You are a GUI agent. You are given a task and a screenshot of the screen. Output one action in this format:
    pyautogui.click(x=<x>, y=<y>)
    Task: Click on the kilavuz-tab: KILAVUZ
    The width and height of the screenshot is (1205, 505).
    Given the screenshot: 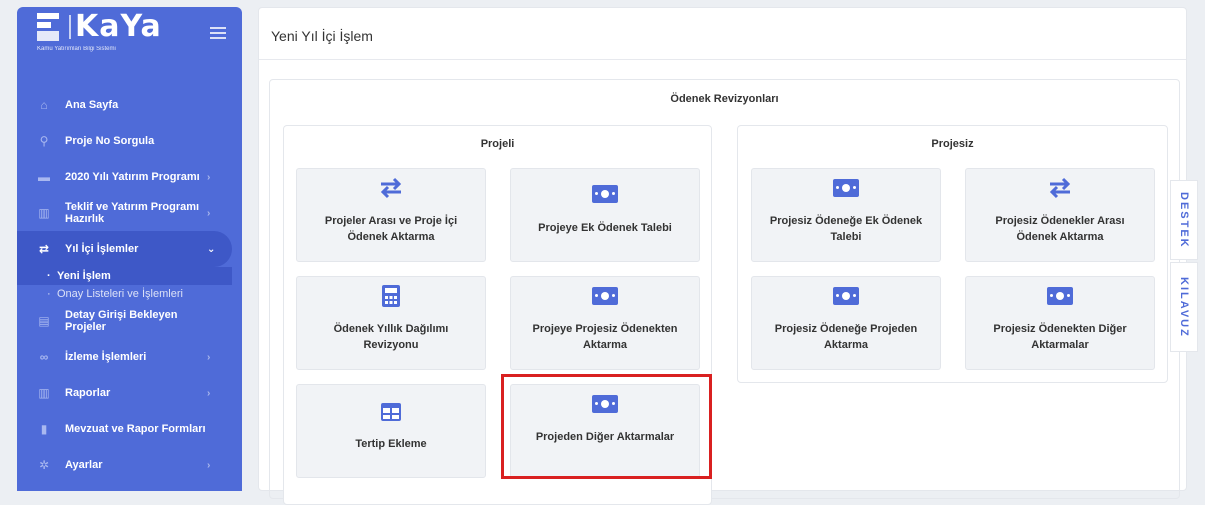 What is the action you would take?
    pyautogui.click(x=1184, y=307)
    